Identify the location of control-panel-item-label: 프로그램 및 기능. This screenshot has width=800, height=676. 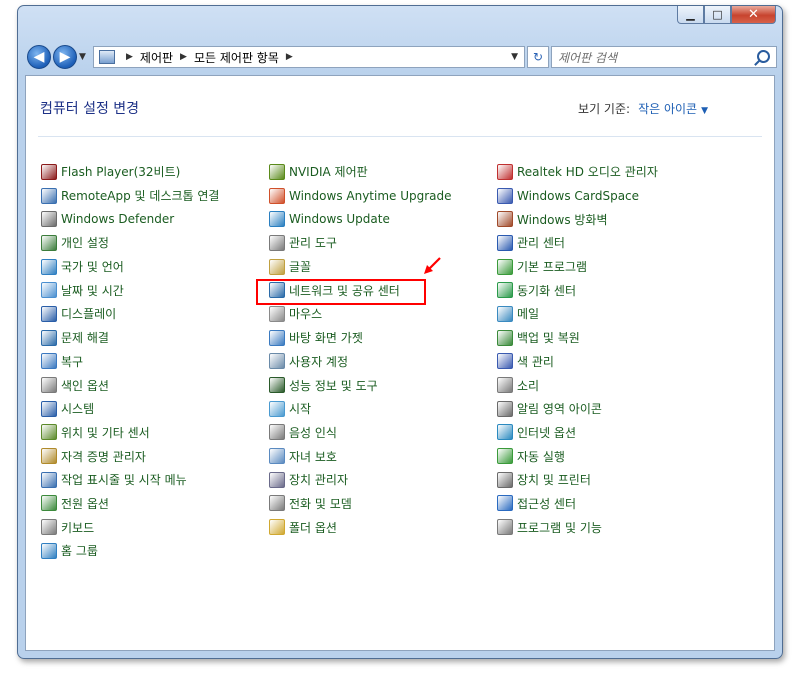
(559, 527).